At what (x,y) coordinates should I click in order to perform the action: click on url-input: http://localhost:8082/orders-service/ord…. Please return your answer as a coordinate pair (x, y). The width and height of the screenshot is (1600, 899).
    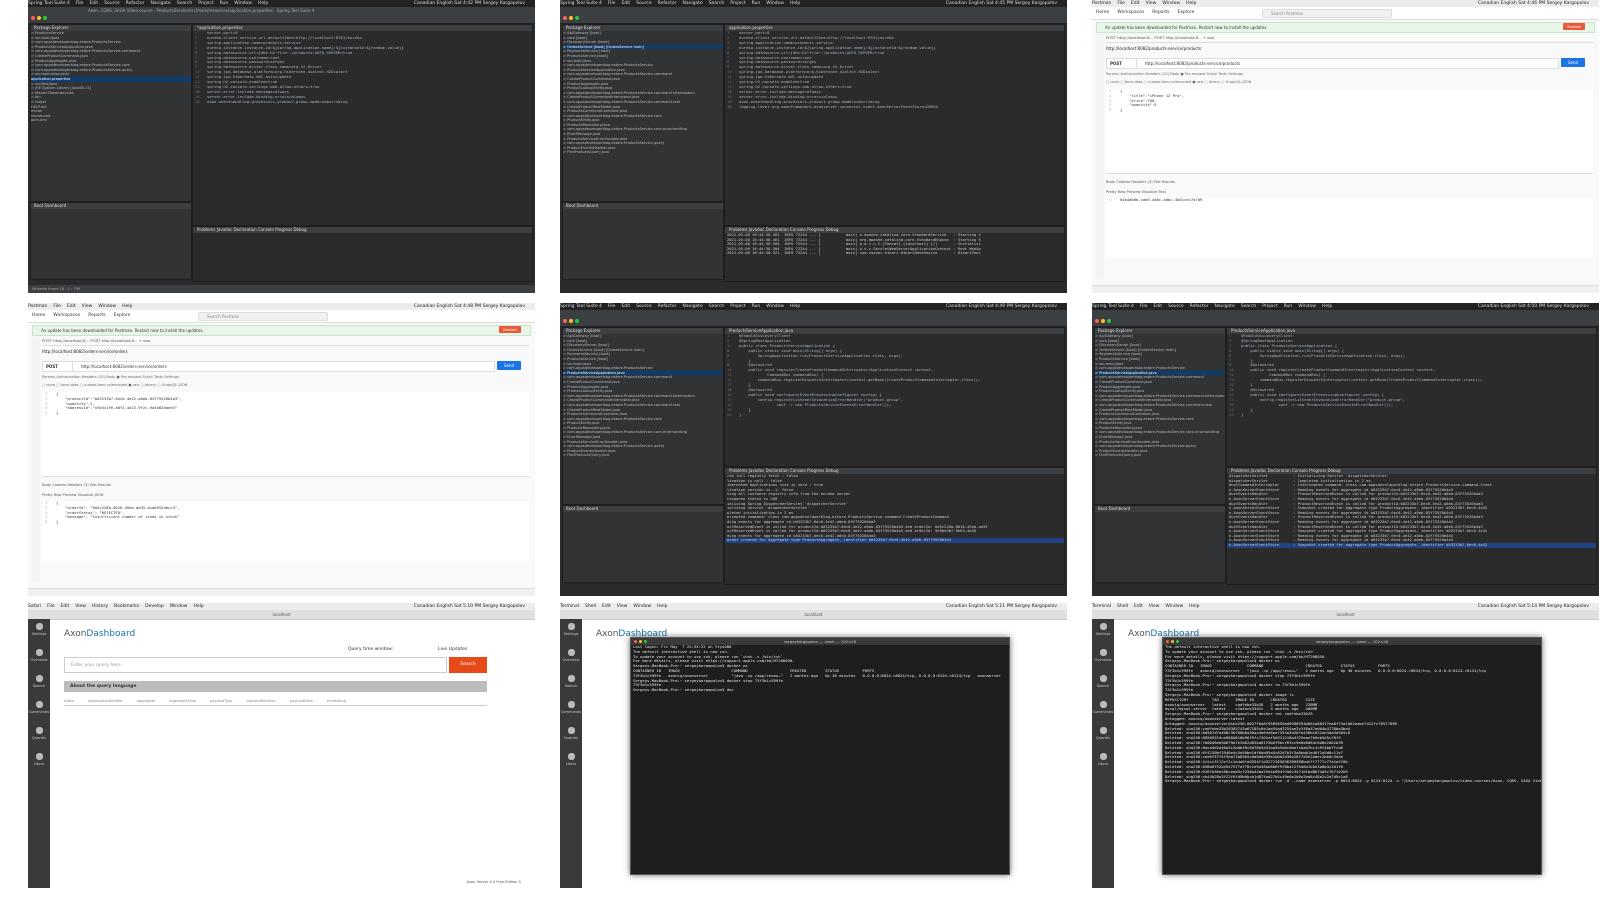
    Looking at the image, I should click on (120, 366).